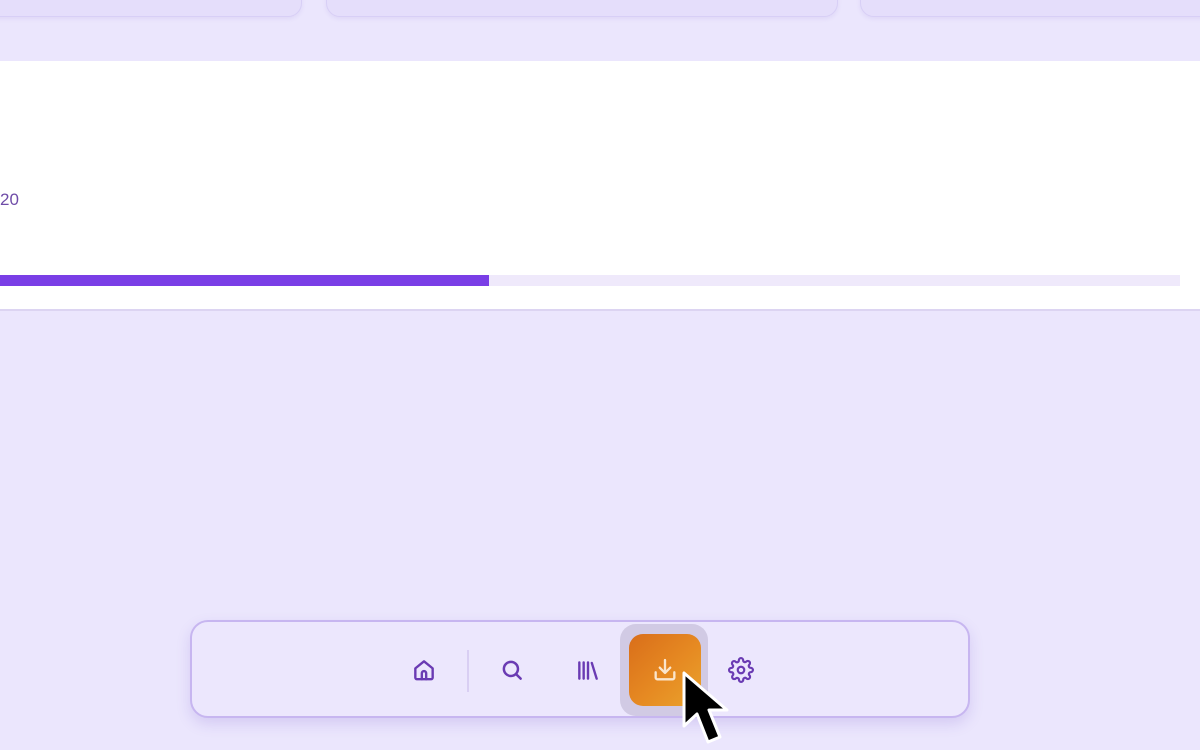 Image resolution: width=1200 pixels, height=750 pixels. What do you see at coordinates (468, 671) in the screenshot?
I see `dock-divider` at bounding box center [468, 671].